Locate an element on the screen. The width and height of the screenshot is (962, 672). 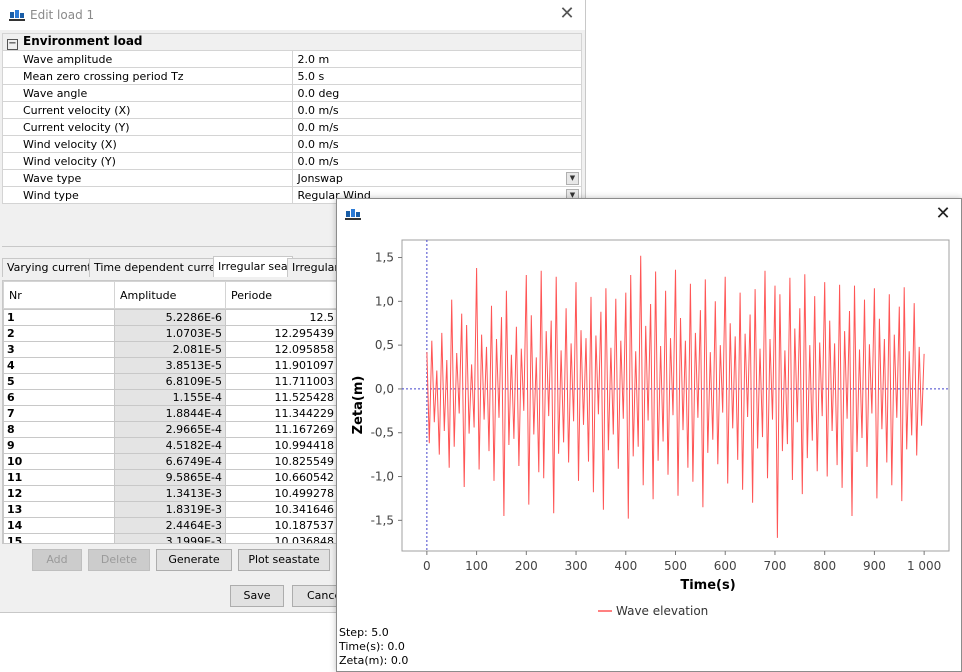
cell-nr: 8 is located at coordinates (59, 429).